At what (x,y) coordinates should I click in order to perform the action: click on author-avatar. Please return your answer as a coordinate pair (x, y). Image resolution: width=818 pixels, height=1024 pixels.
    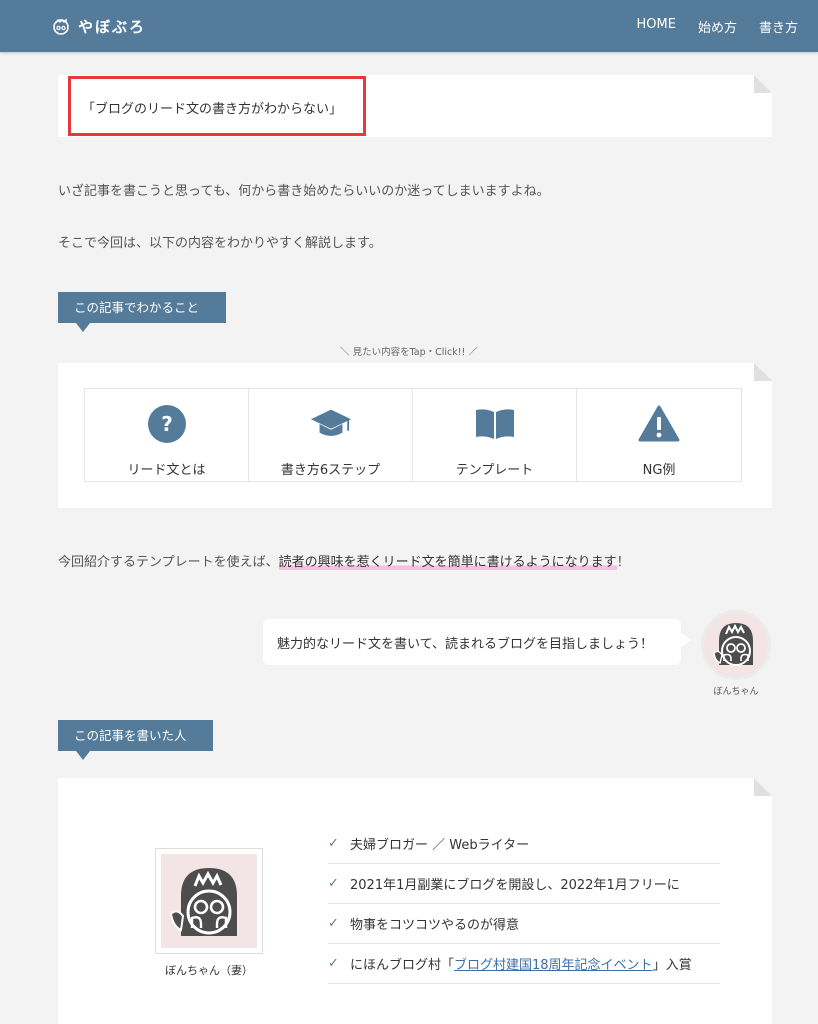
    Looking at the image, I should click on (209, 901).